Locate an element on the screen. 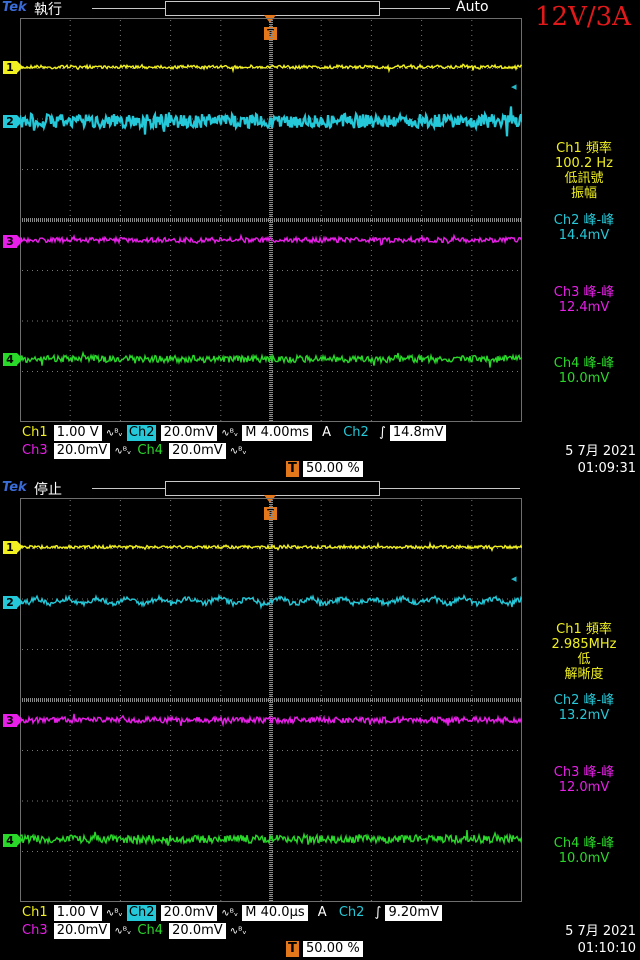  trigger-mode: Auto is located at coordinates (472, 7).